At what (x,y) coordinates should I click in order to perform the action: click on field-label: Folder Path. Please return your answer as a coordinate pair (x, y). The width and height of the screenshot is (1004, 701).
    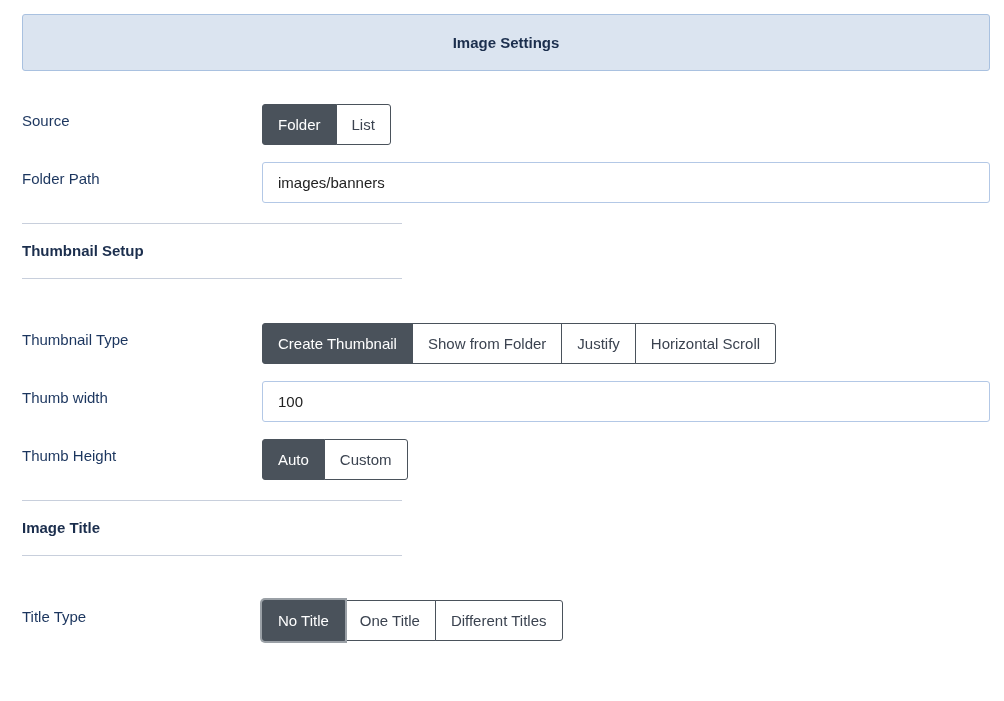
    Looking at the image, I should click on (61, 178).